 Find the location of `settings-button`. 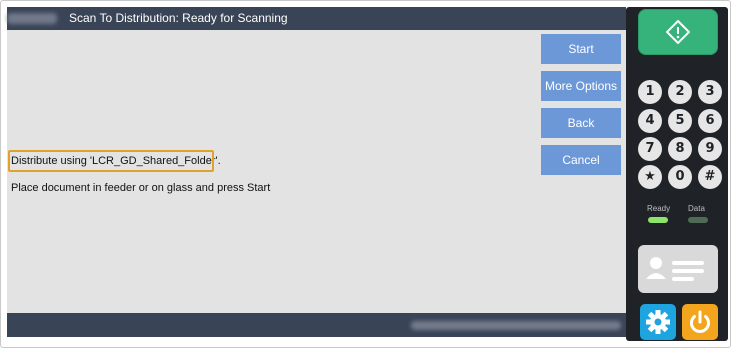

settings-button is located at coordinates (658, 322).